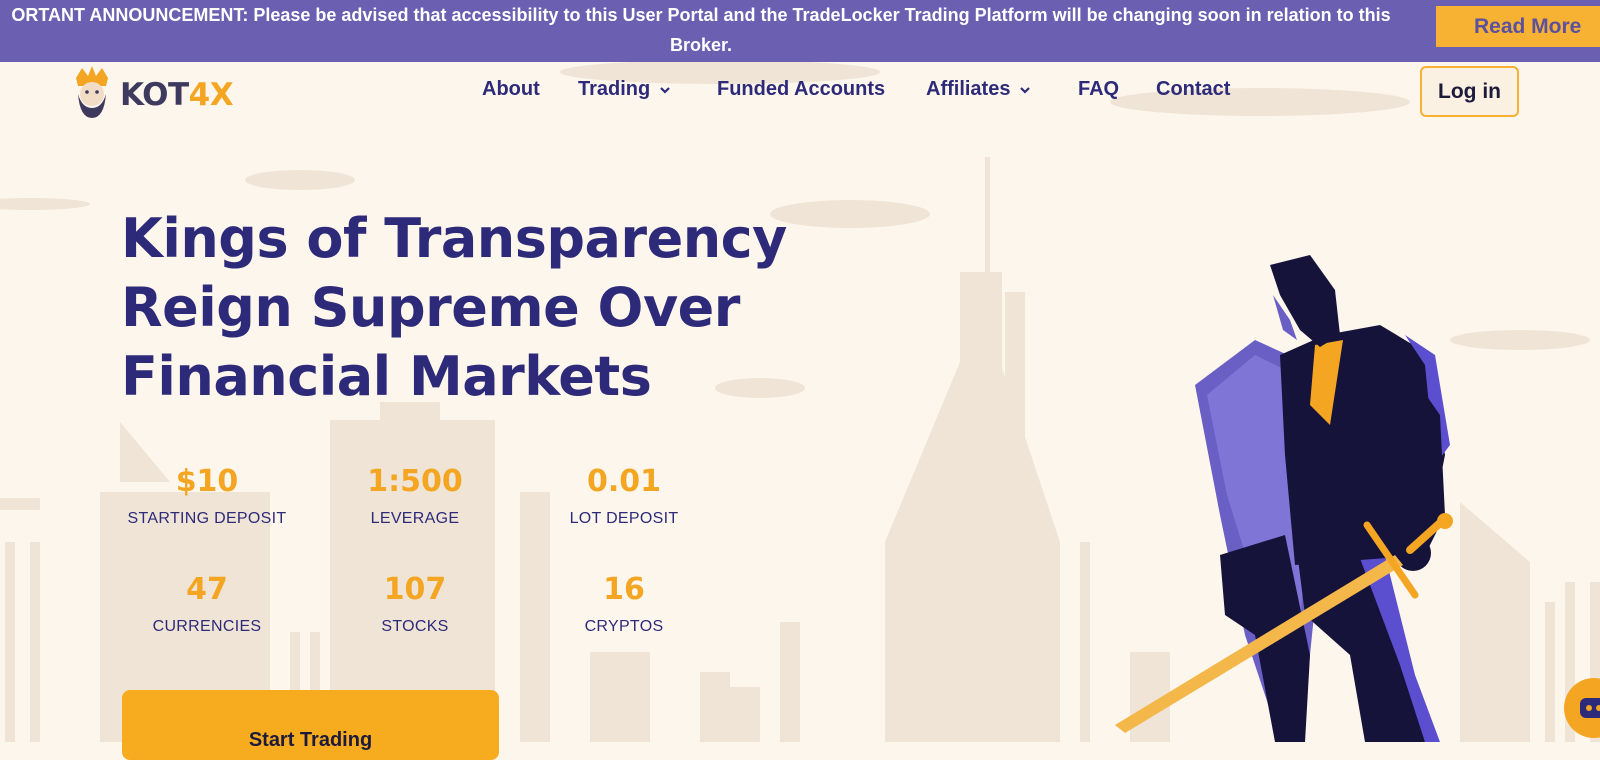  Describe the element at coordinates (511, 89) in the screenshot. I see `nav-about: About` at that location.